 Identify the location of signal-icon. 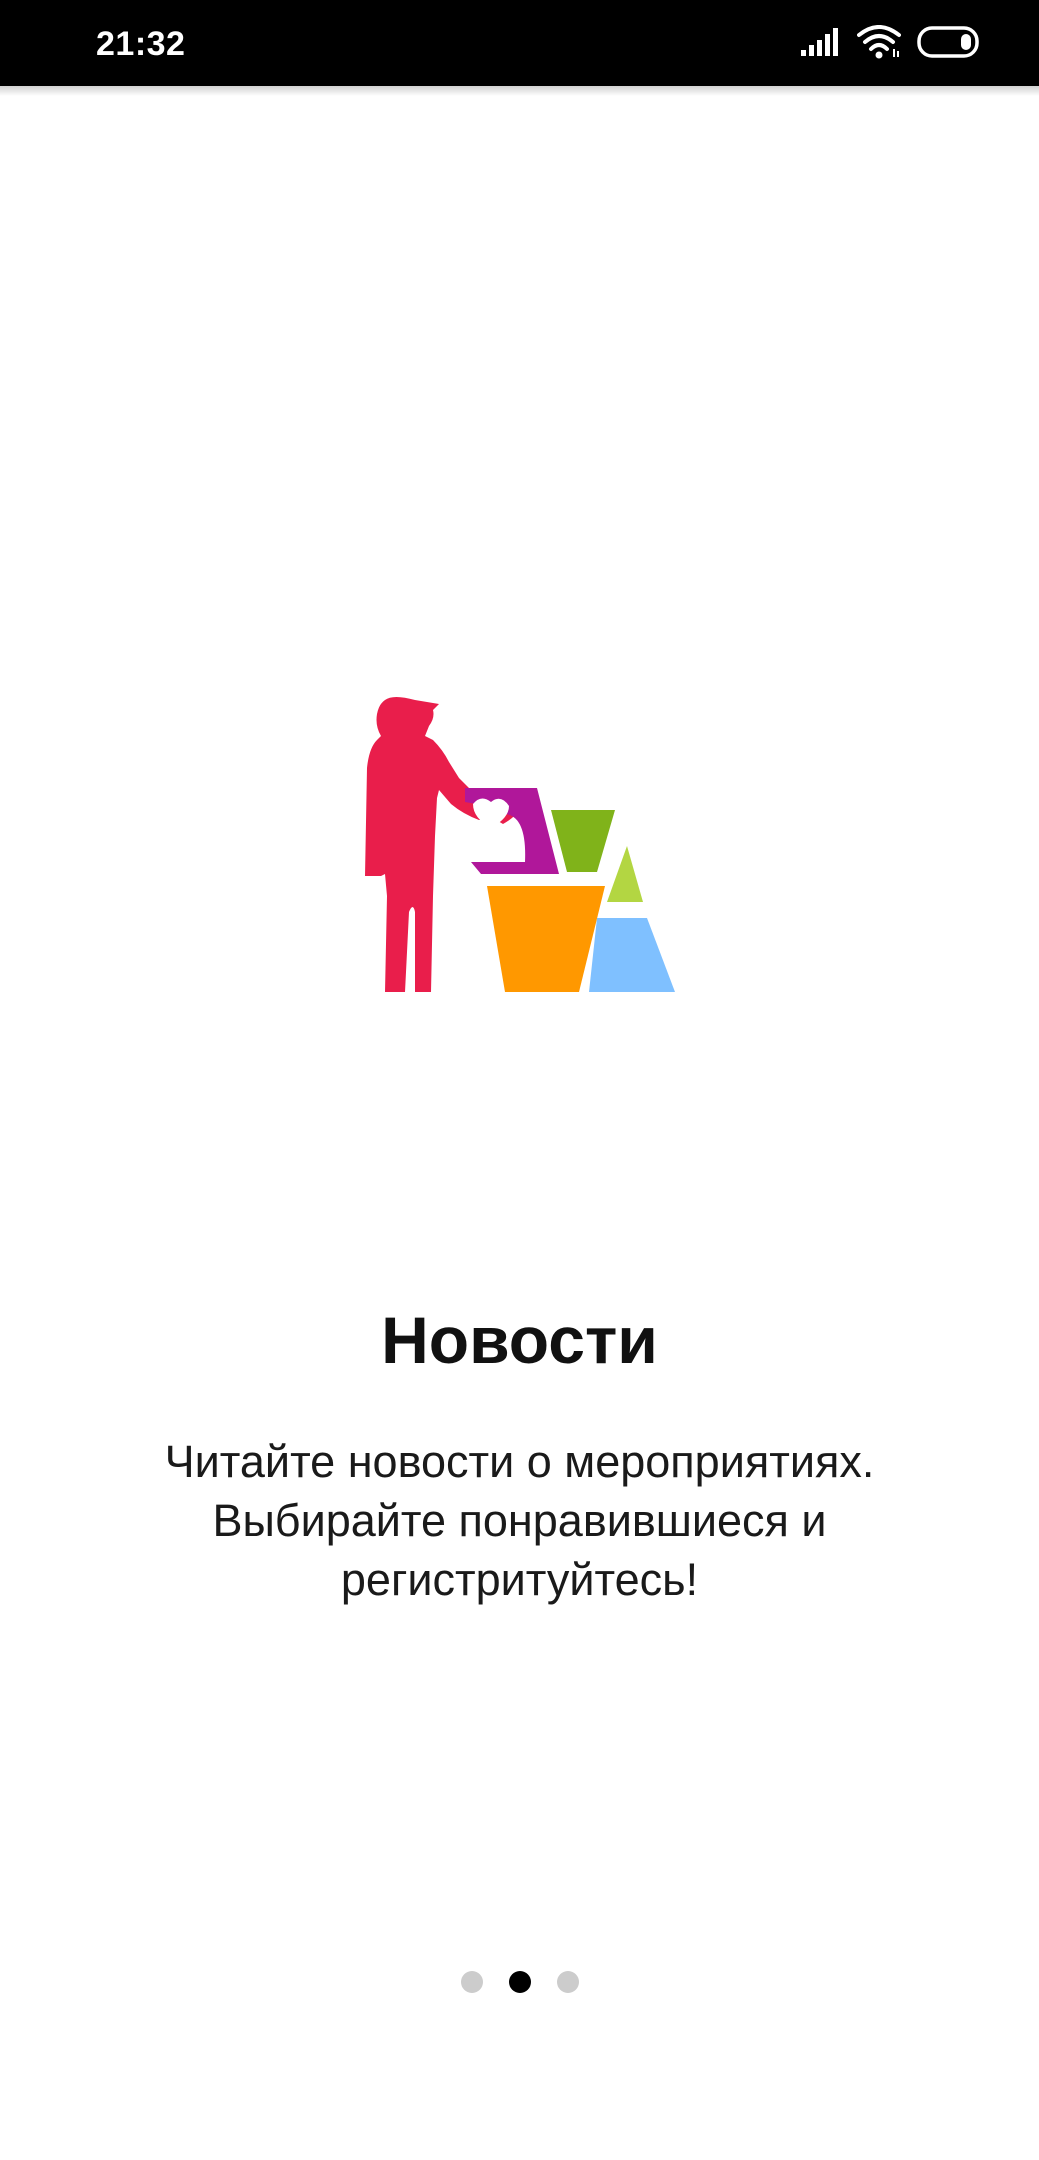
(821, 44).